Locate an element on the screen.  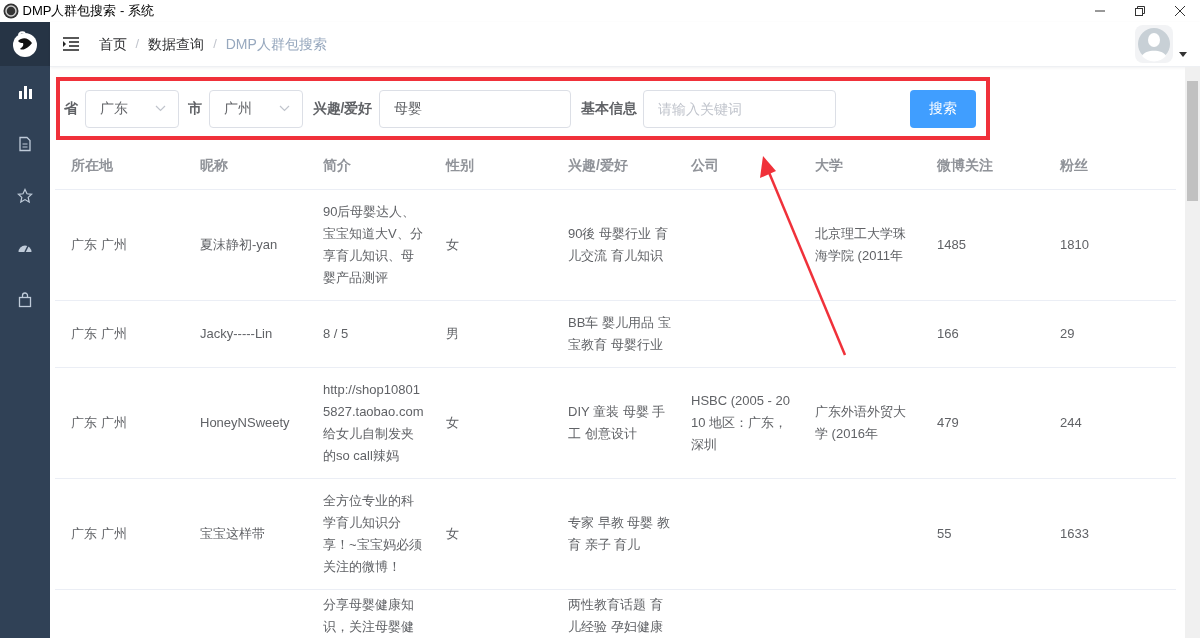
column-header: 微博关注 is located at coordinates (982, 166).